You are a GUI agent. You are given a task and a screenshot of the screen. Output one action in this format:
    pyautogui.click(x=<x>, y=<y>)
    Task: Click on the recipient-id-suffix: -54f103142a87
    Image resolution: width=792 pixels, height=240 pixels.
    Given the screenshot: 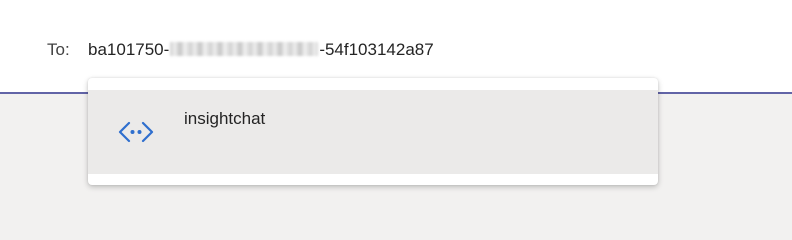 What is the action you would take?
    pyautogui.click(x=376, y=49)
    